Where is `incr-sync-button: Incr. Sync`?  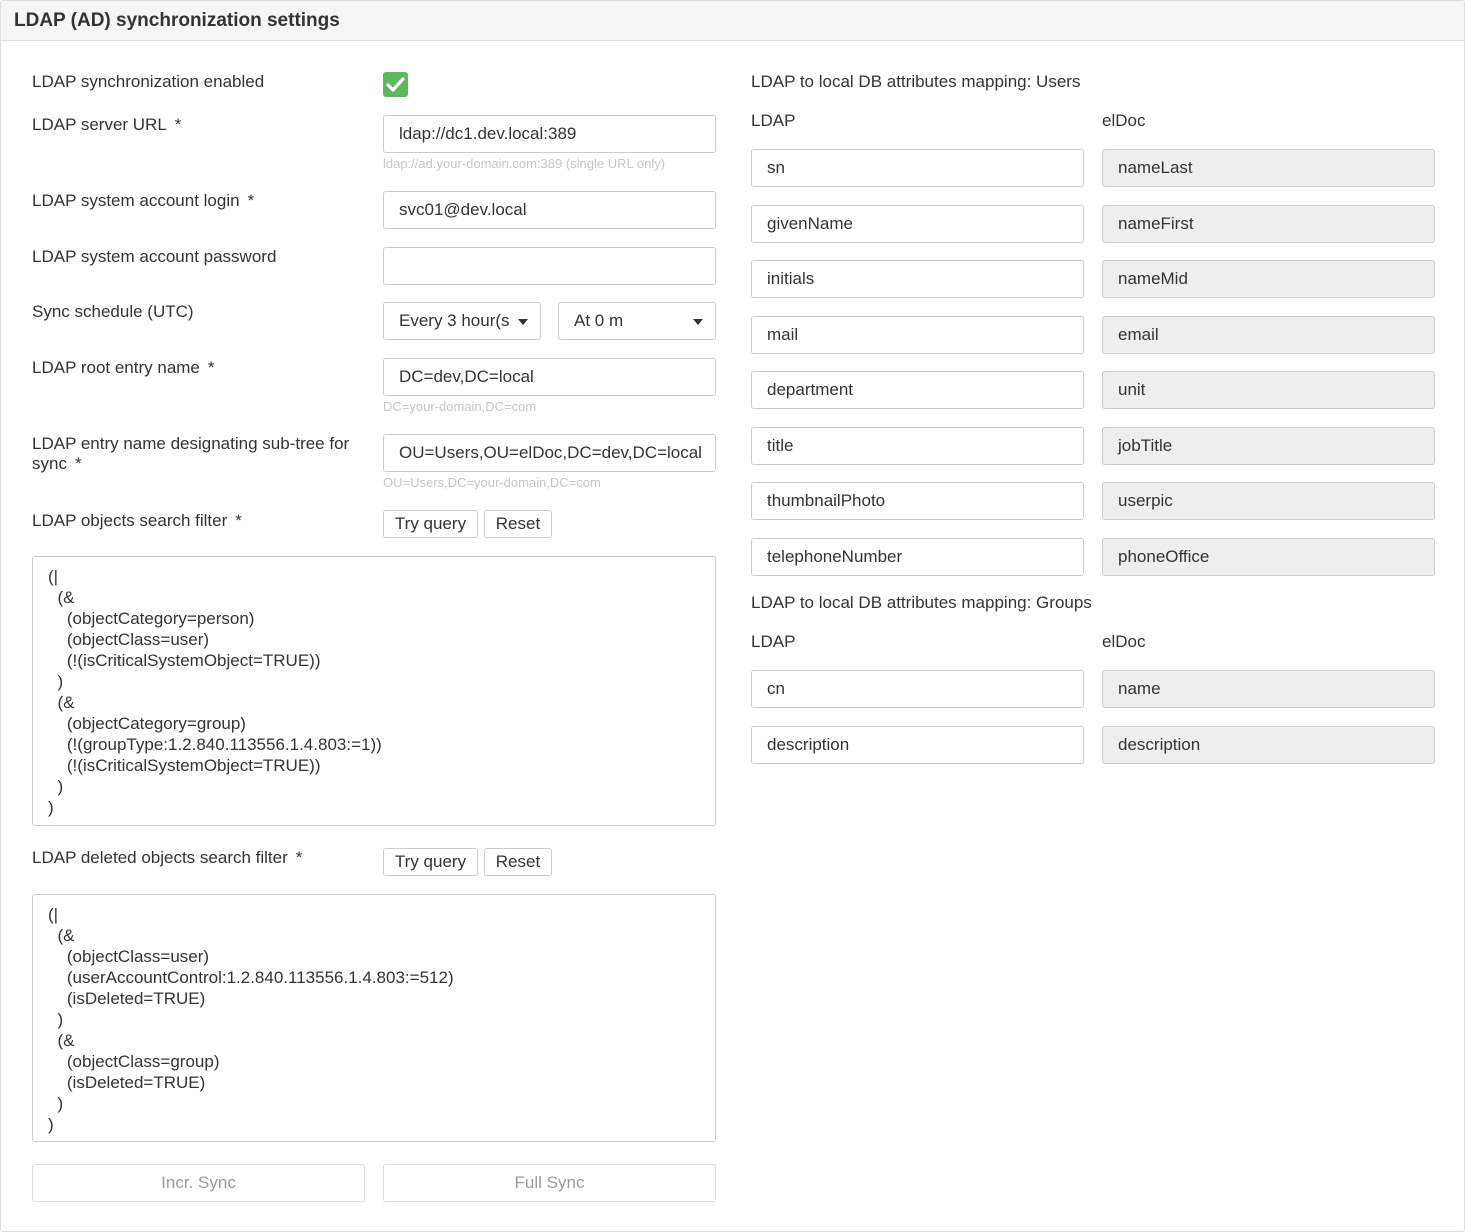
incr-sync-button: Incr. Sync is located at coordinates (198, 1183).